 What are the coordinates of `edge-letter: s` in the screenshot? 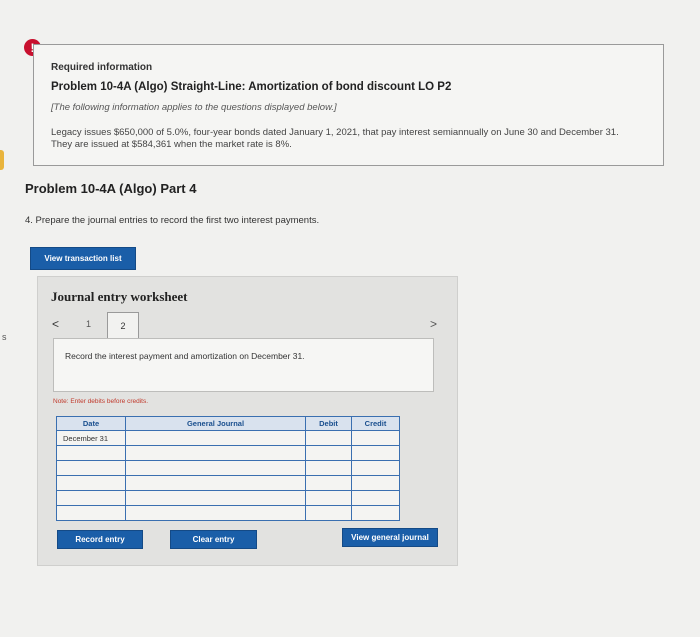 It's located at (4, 337).